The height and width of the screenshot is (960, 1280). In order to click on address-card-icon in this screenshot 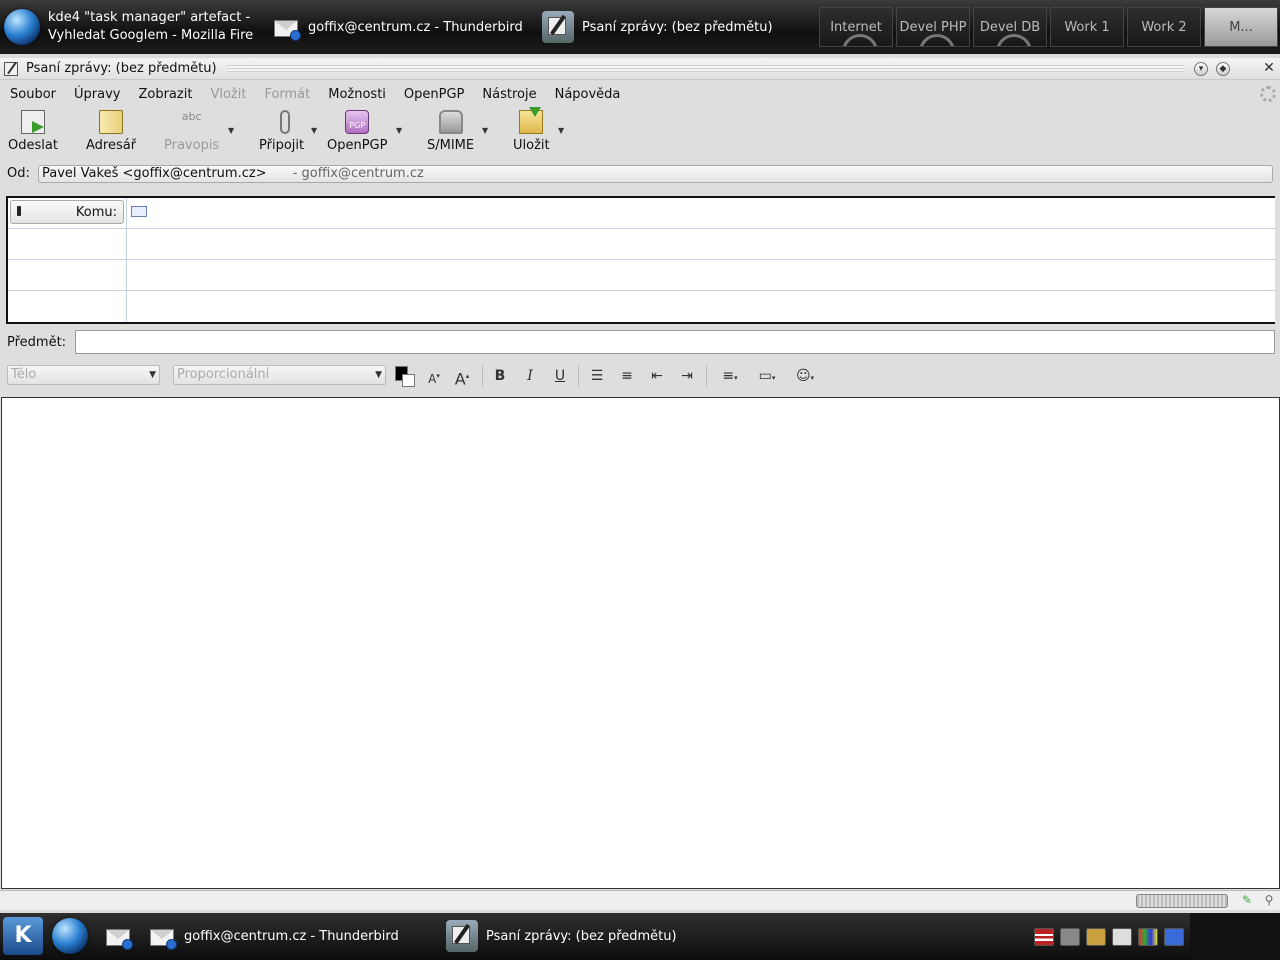, I will do `click(139, 211)`.